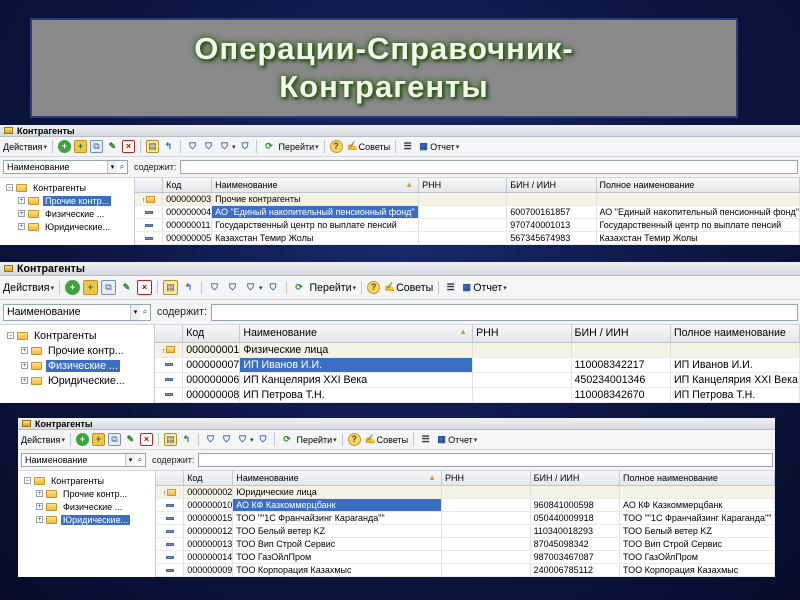 The image size is (800, 600). Describe the element at coordinates (86, 480) in the screenshot. I see `tree-root-item: − Контрагенты` at that location.